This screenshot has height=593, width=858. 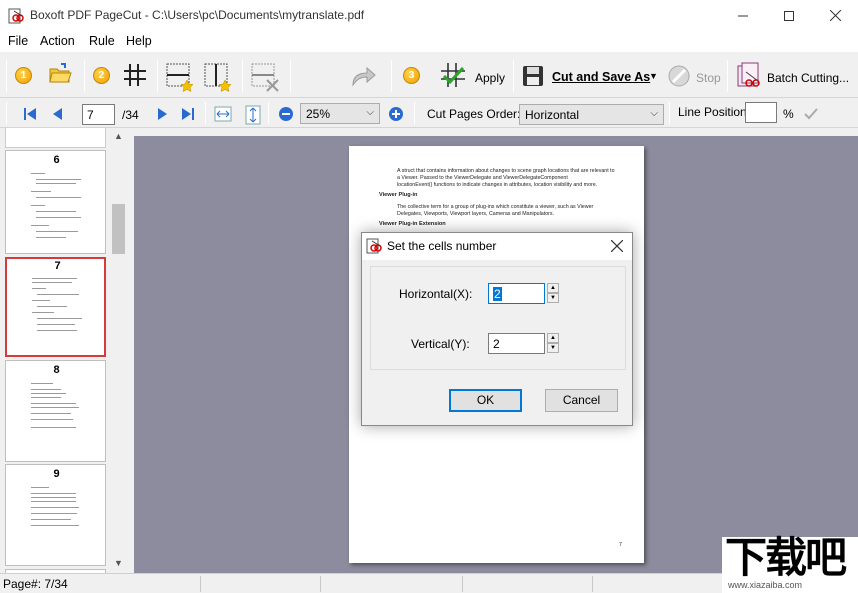 What do you see at coordinates (473, 114) in the screenshot?
I see `cut-pages-order-label: Cut Pages Order:` at bounding box center [473, 114].